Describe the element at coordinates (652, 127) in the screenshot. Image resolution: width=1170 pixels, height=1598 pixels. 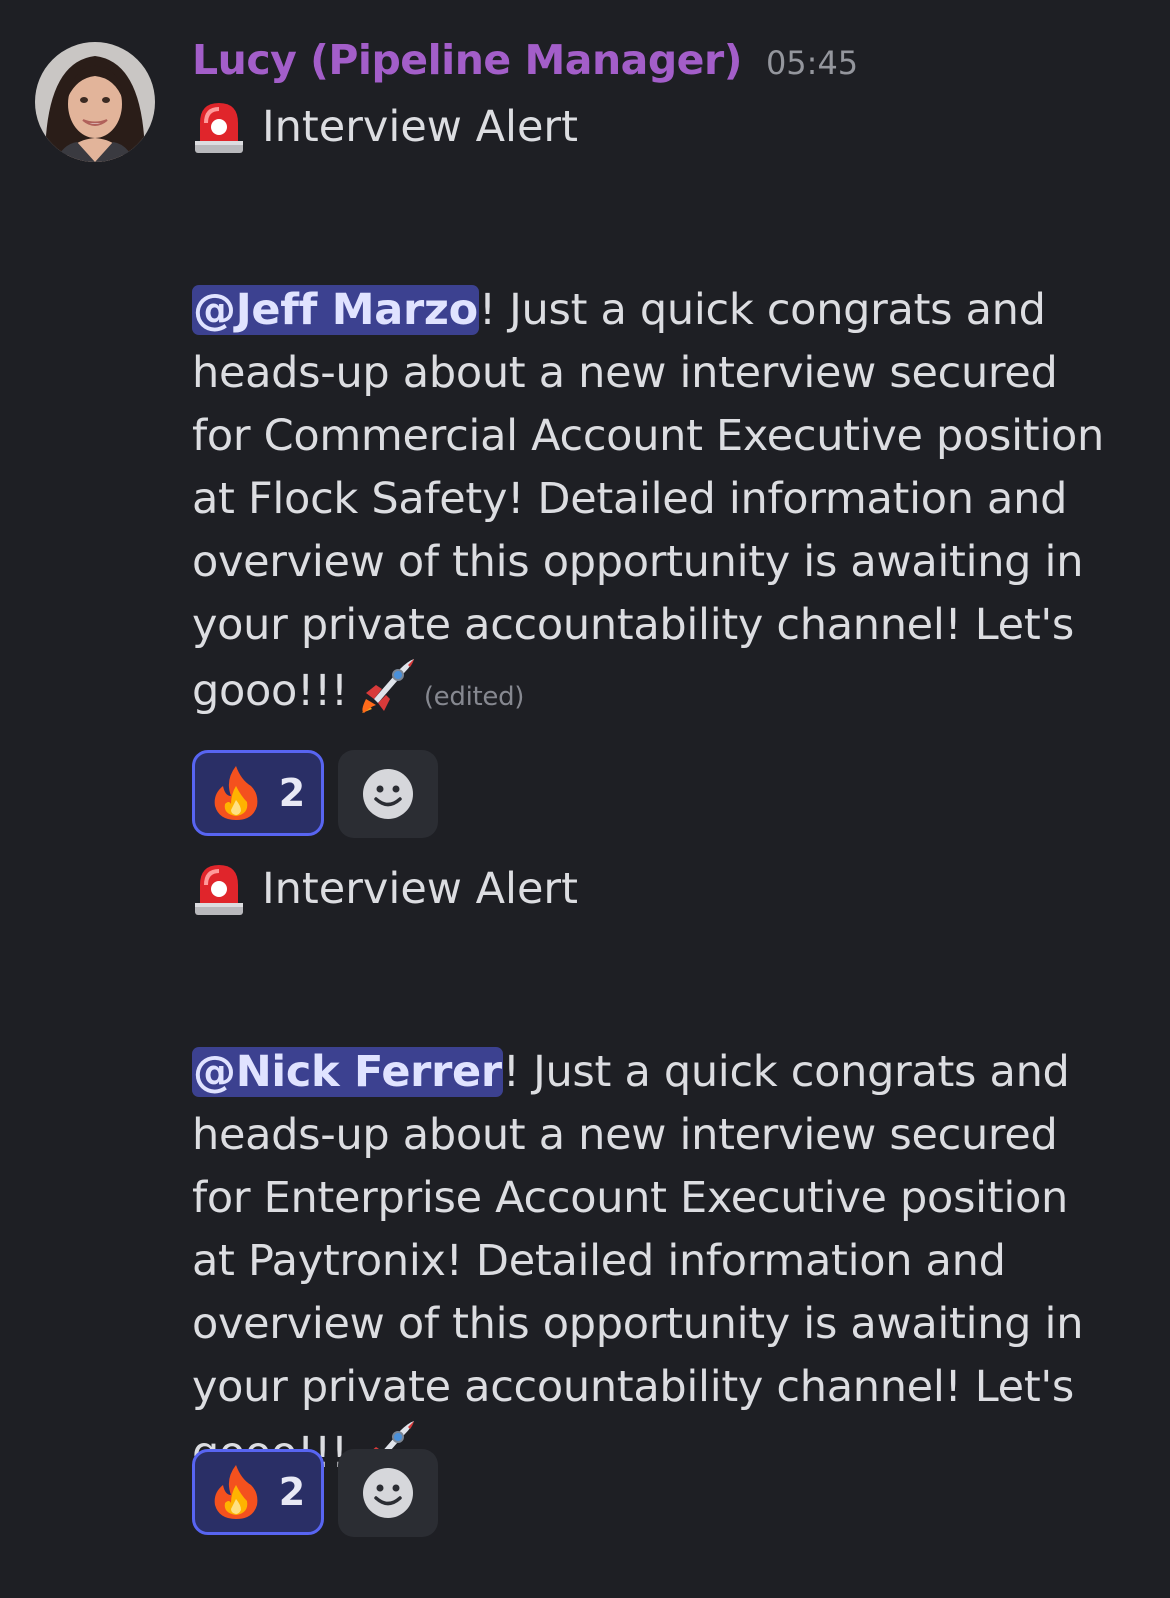
I see `alert-title-1: Interview Alert` at that location.